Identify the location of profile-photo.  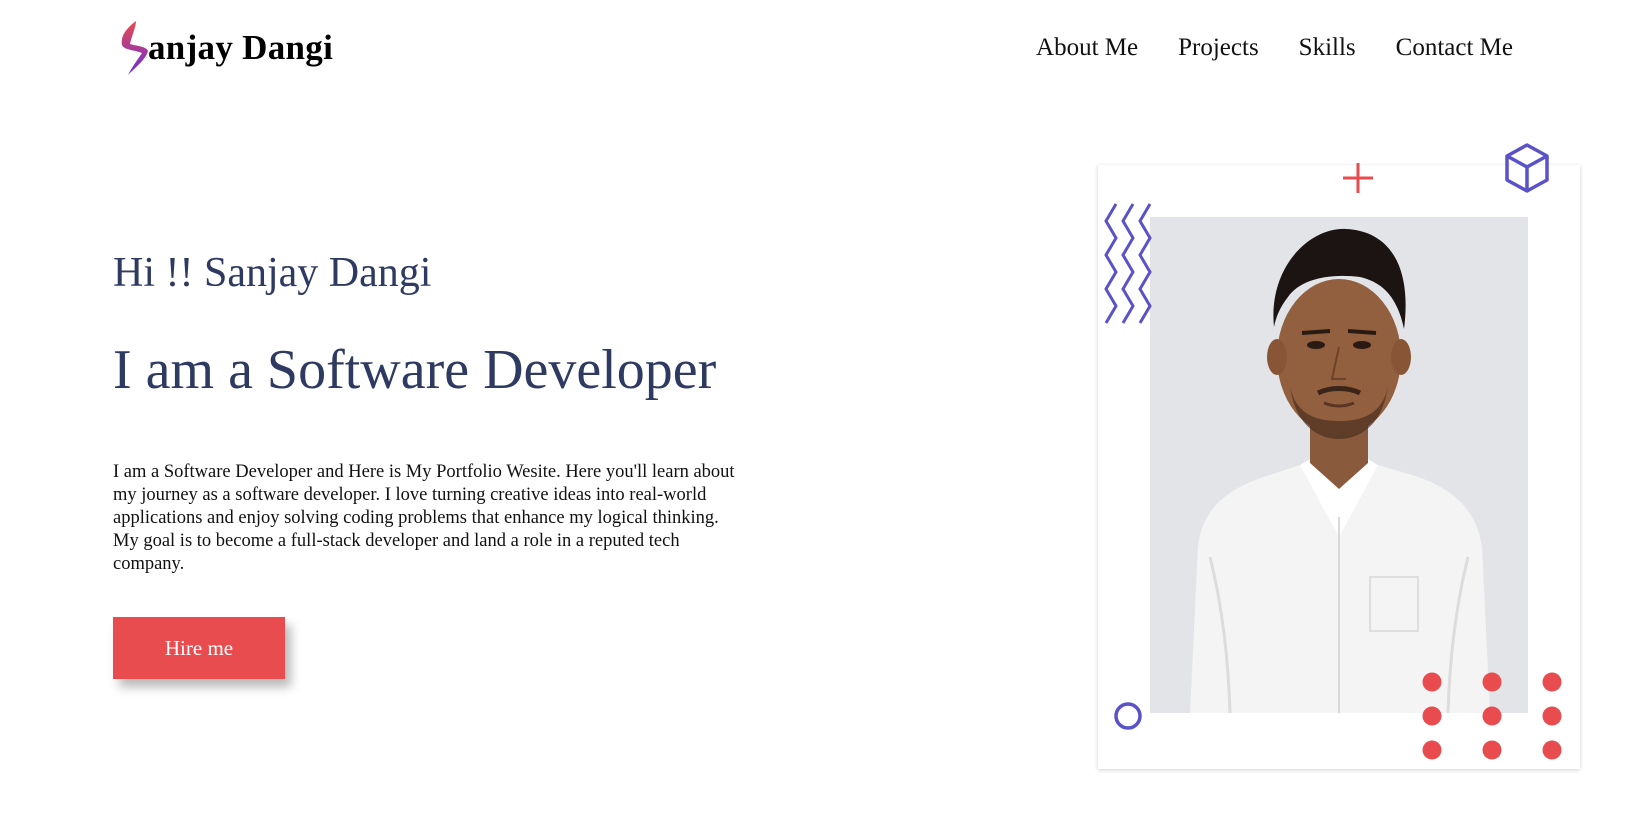
(1339, 465).